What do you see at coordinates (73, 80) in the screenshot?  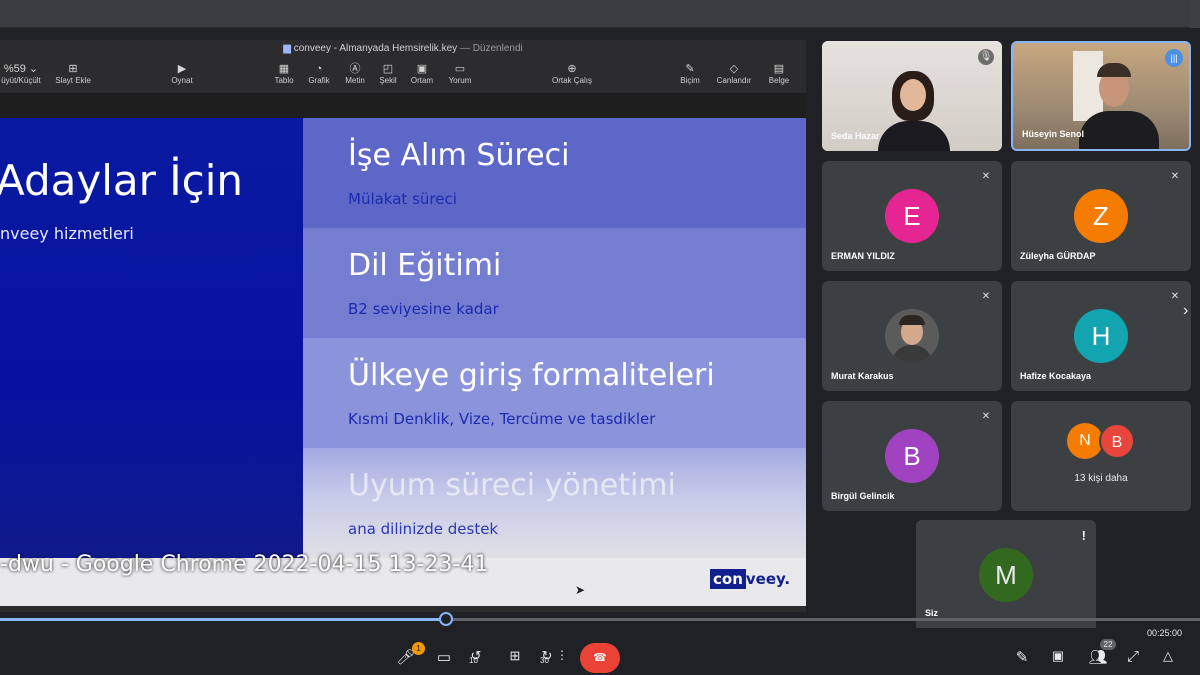 I see `add-slide-label: Slayt Ekle` at bounding box center [73, 80].